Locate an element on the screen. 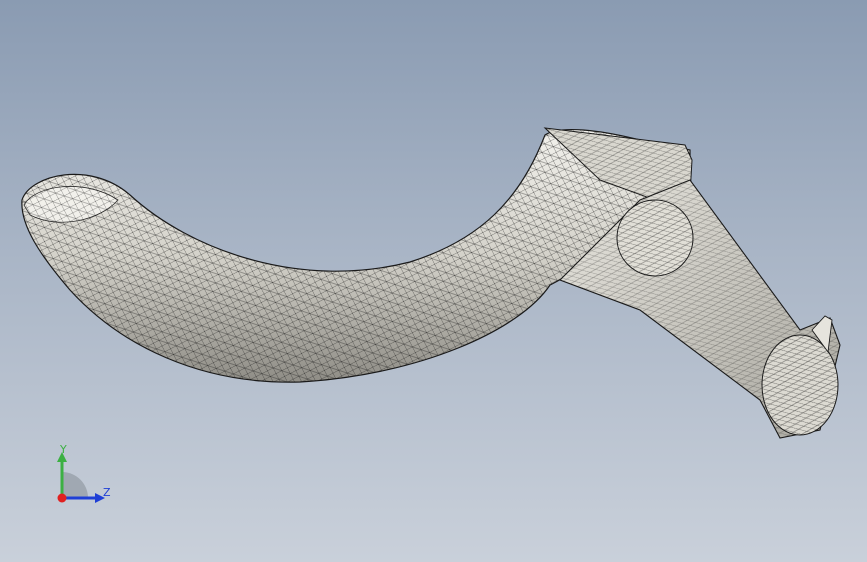  orientation-triad: Y Z is located at coordinates (85, 475).